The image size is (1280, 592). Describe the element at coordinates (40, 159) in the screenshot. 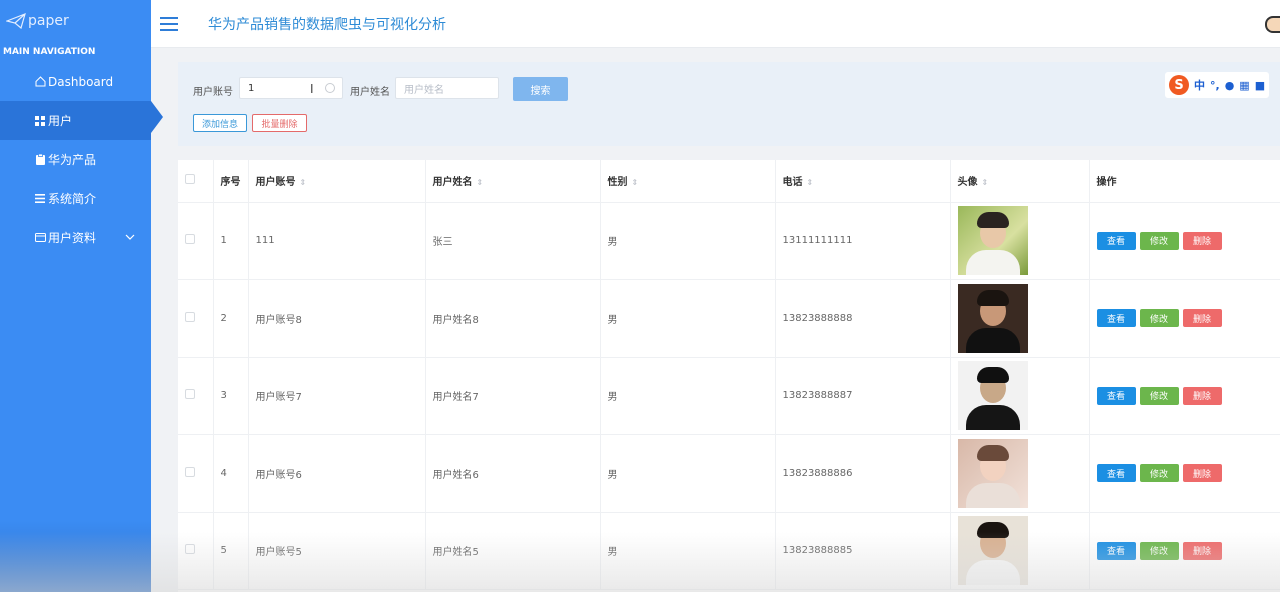

I see `clipboard-icon` at that location.